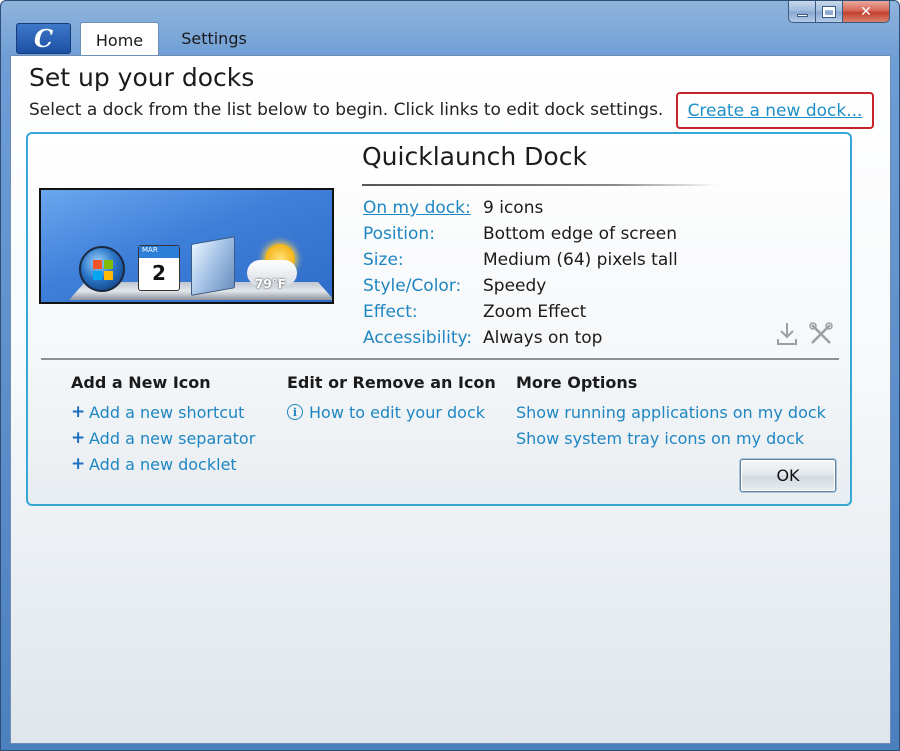 Image resolution: width=900 pixels, height=751 pixels. What do you see at coordinates (213, 266) in the screenshot?
I see `folder-icon` at bounding box center [213, 266].